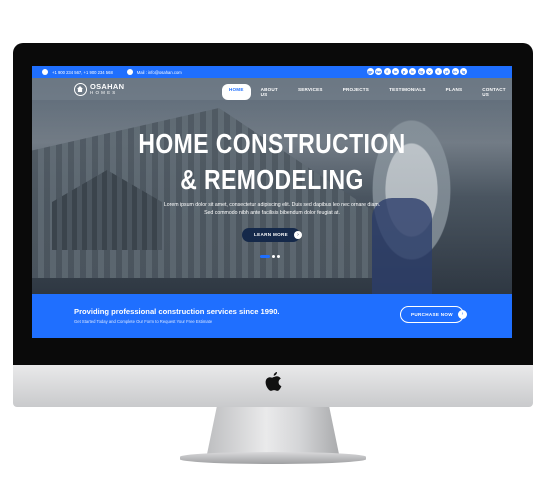 The height and width of the screenshot is (502, 545). What do you see at coordinates (378, 71) in the screenshot?
I see `twitter-icon: tw` at bounding box center [378, 71].